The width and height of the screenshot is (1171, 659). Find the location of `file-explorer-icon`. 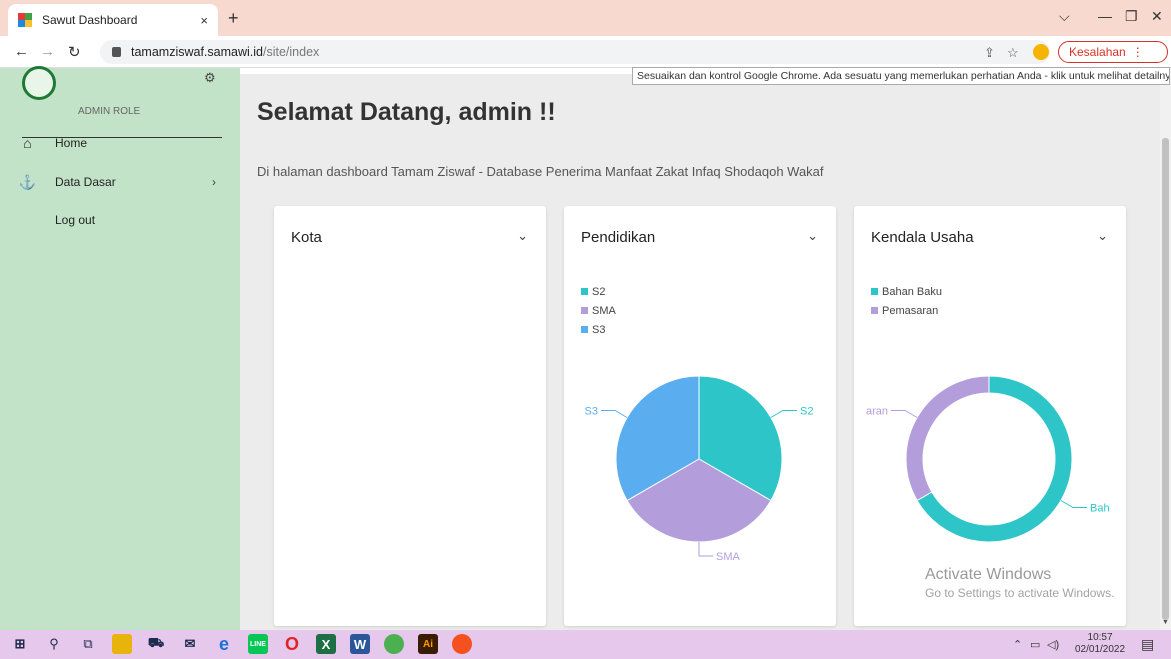

file-explorer-icon is located at coordinates (122, 644).